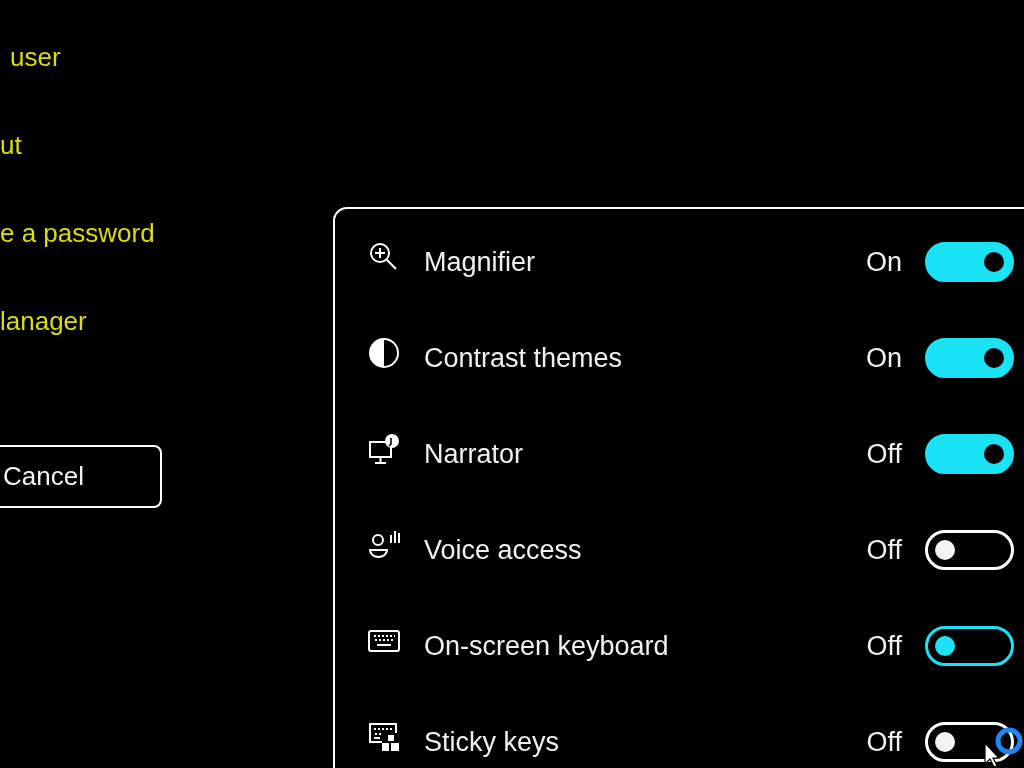 The width and height of the screenshot is (1024, 768). I want to click on loading-ring-icon, so click(1009, 741).